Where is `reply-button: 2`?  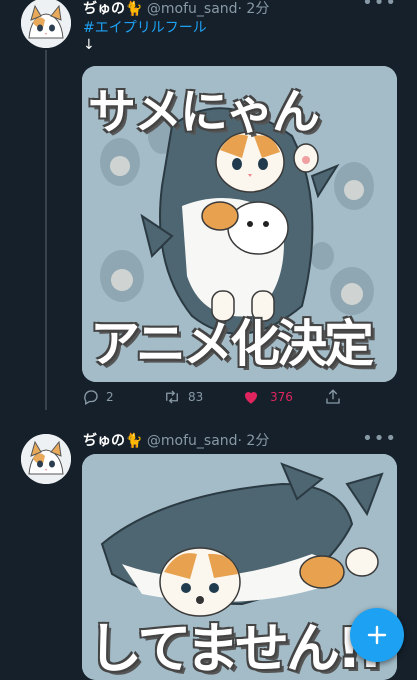
reply-button: 2 is located at coordinates (98, 397).